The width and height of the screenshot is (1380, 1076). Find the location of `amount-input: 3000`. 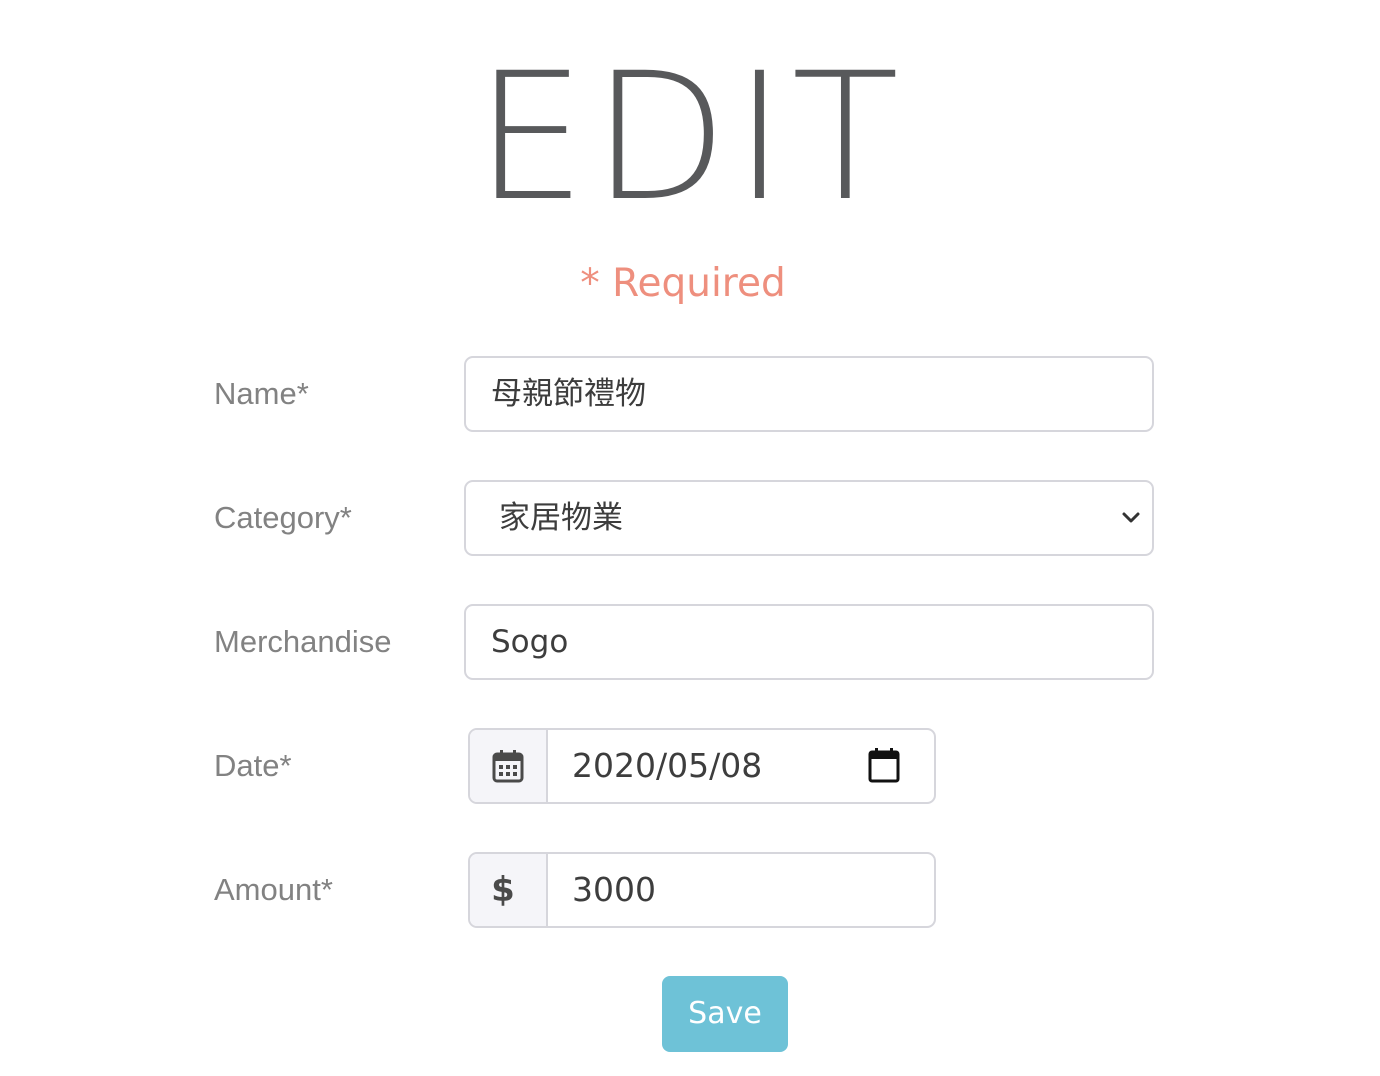

amount-input: 3000 is located at coordinates (614, 890).